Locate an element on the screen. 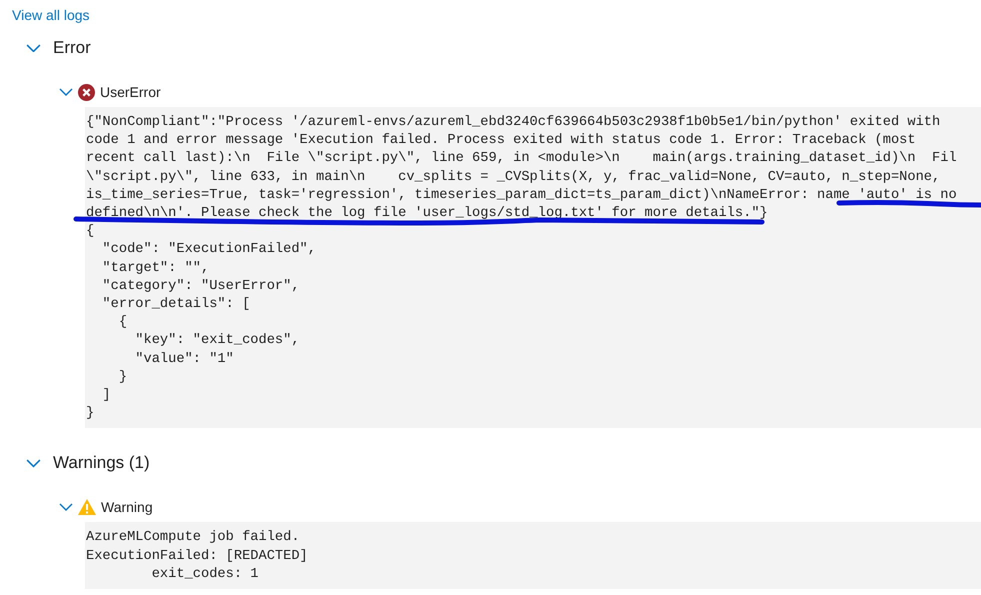 This screenshot has height=595, width=981. section-title: Error is located at coordinates (72, 48).